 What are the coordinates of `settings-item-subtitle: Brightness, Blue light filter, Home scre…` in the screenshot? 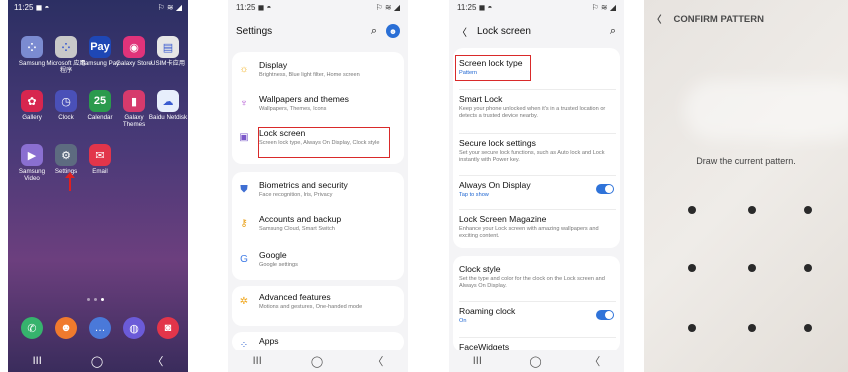 It's located at (309, 75).